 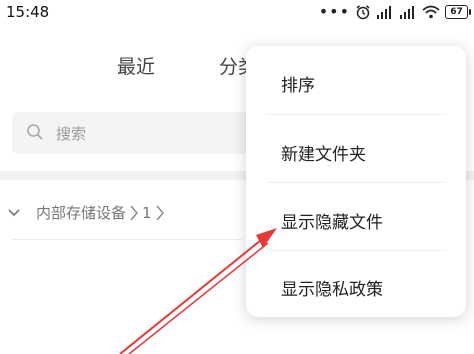 I want to click on search-icon, so click(x=35, y=132).